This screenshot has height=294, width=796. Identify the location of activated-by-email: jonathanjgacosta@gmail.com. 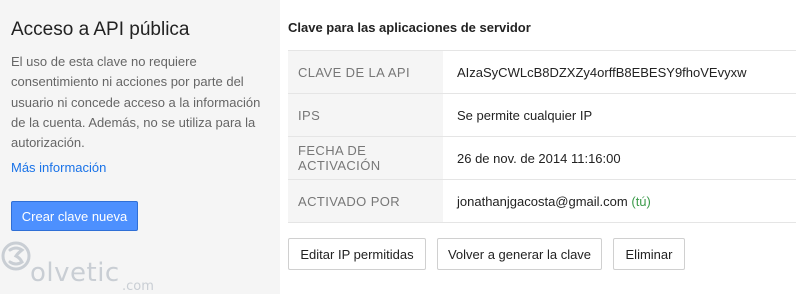
(542, 201).